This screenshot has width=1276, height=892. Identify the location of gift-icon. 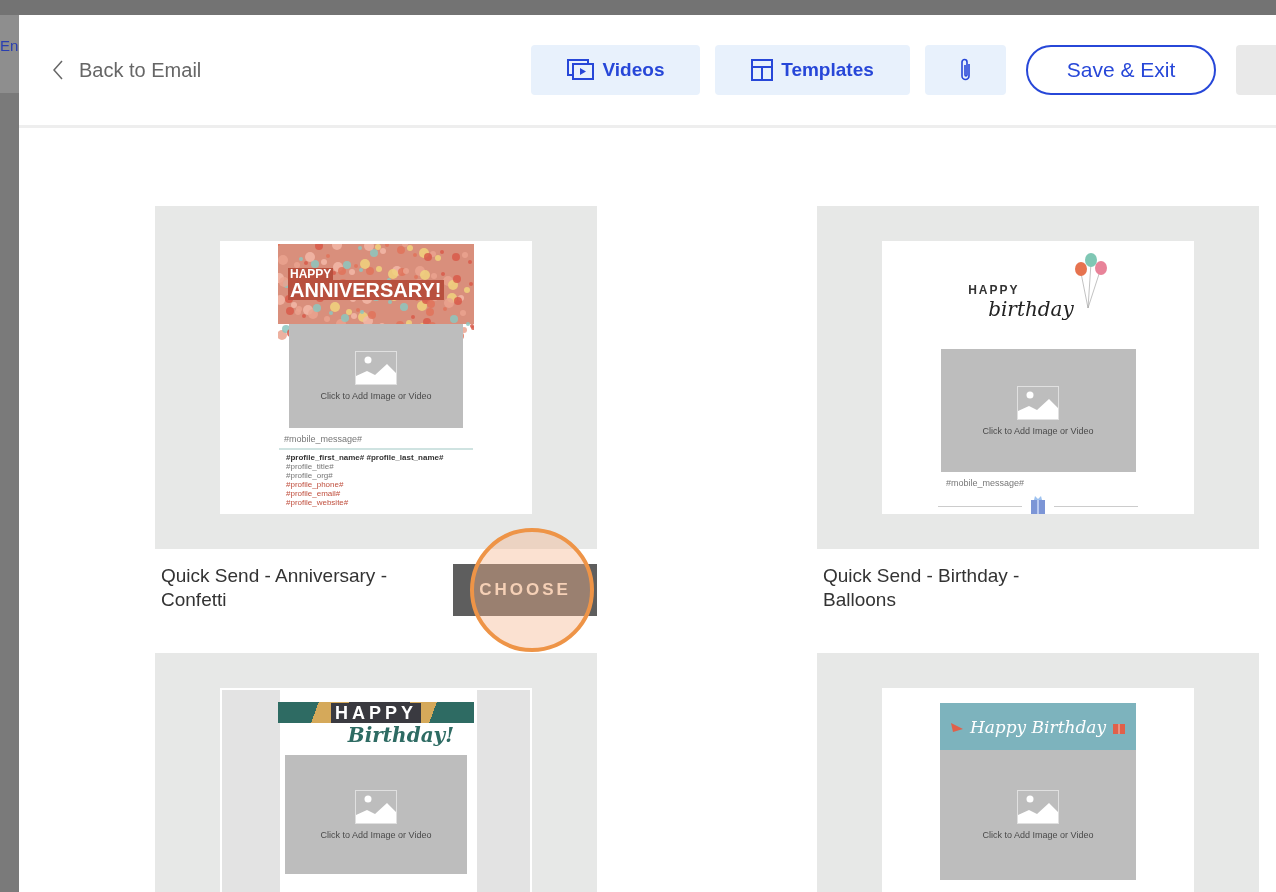
(1038, 505).